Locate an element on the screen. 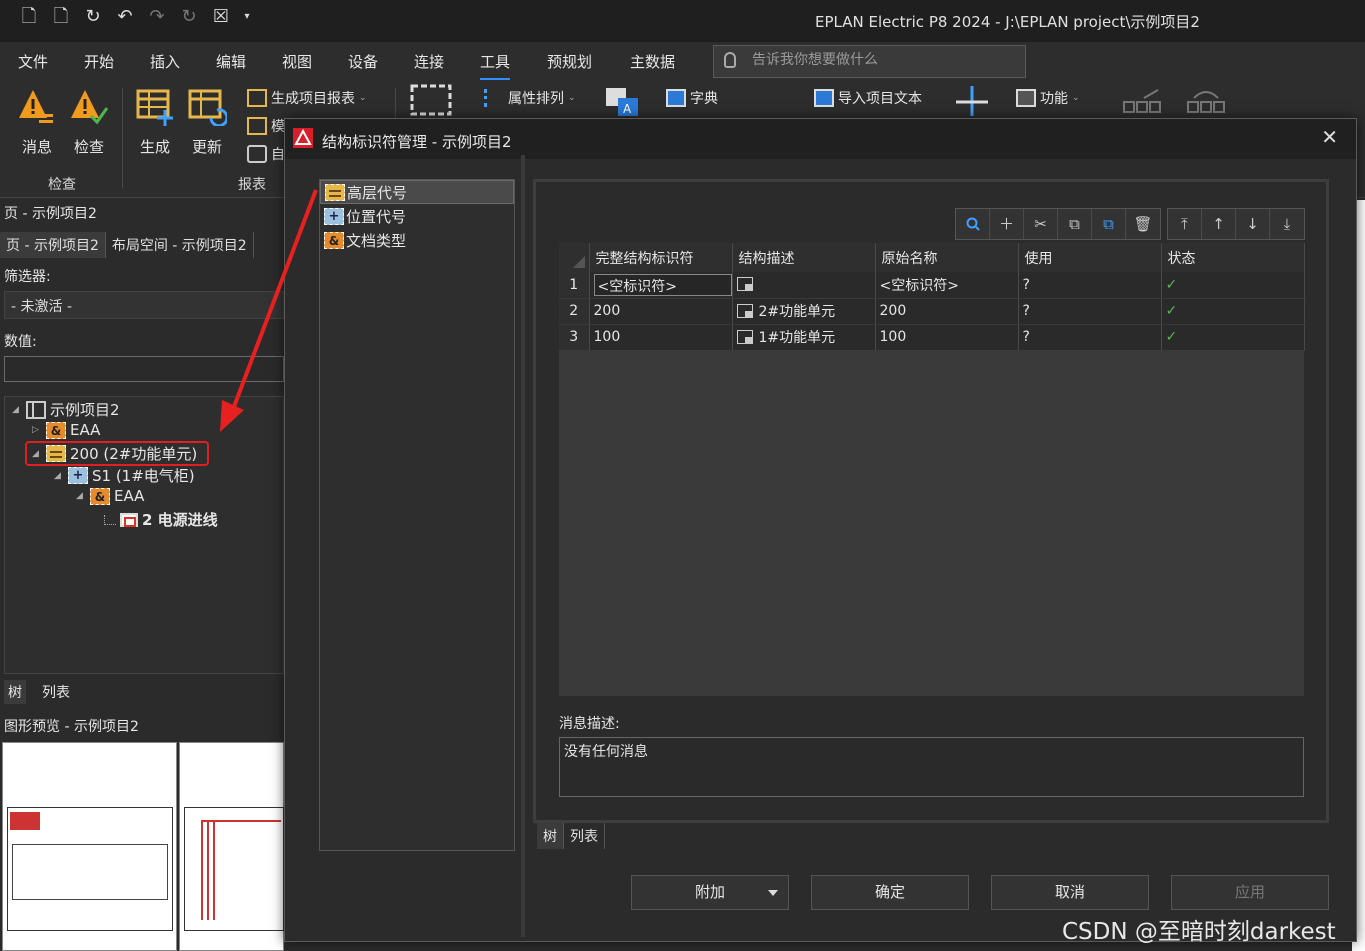 The image size is (1365, 951). cell-original-name: 100 is located at coordinates (947, 337).